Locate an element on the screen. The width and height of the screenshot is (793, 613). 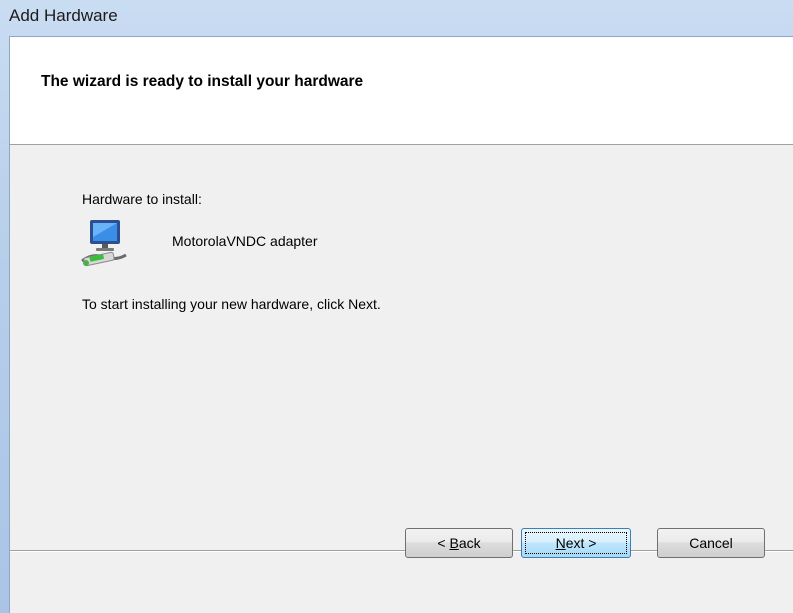
device-row: MotorolaVNDC adapter is located at coordinates (378, 242).